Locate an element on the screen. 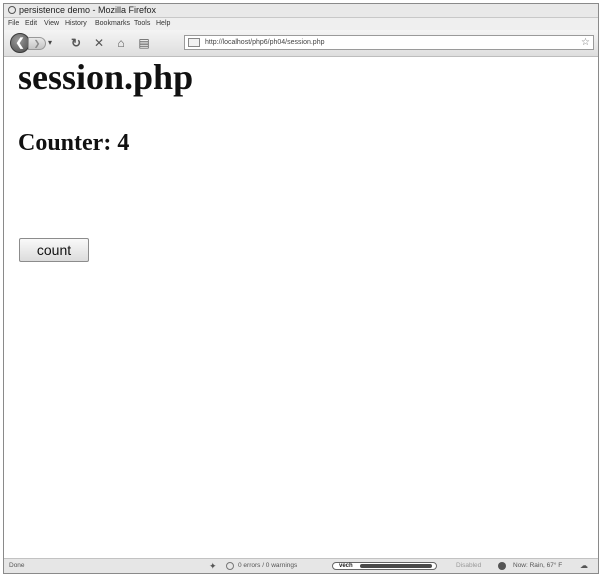  title-bar: persistence demo - Mozilla Firefox is located at coordinates (301, 11).